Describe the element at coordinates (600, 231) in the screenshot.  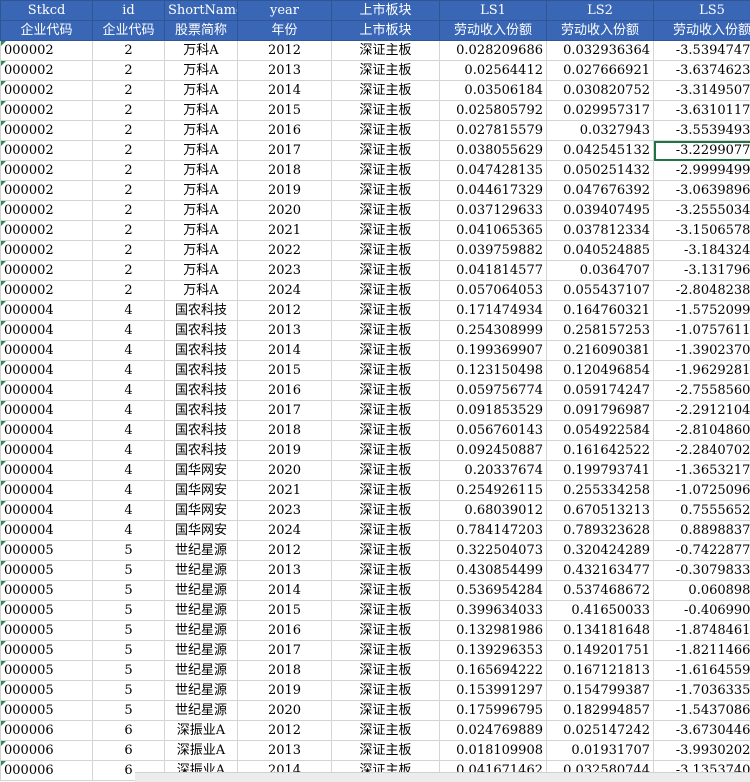
I see `table-cell: 0.037812334` at that location.